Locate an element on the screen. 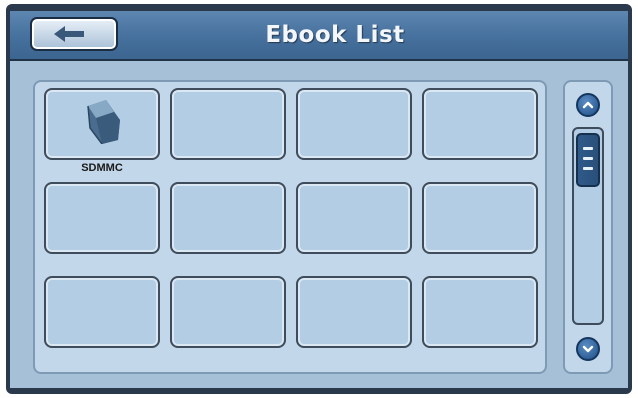  back-button is located at coordinates (74, 34).